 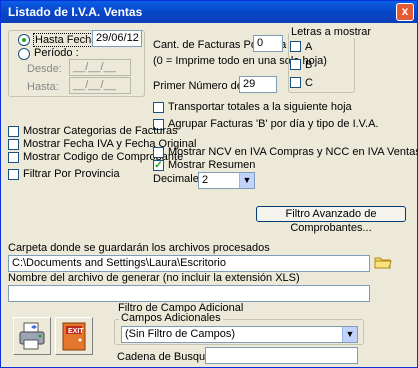 I want to click on mostrar-resumen-checkbox, so click(x=158, y=165).